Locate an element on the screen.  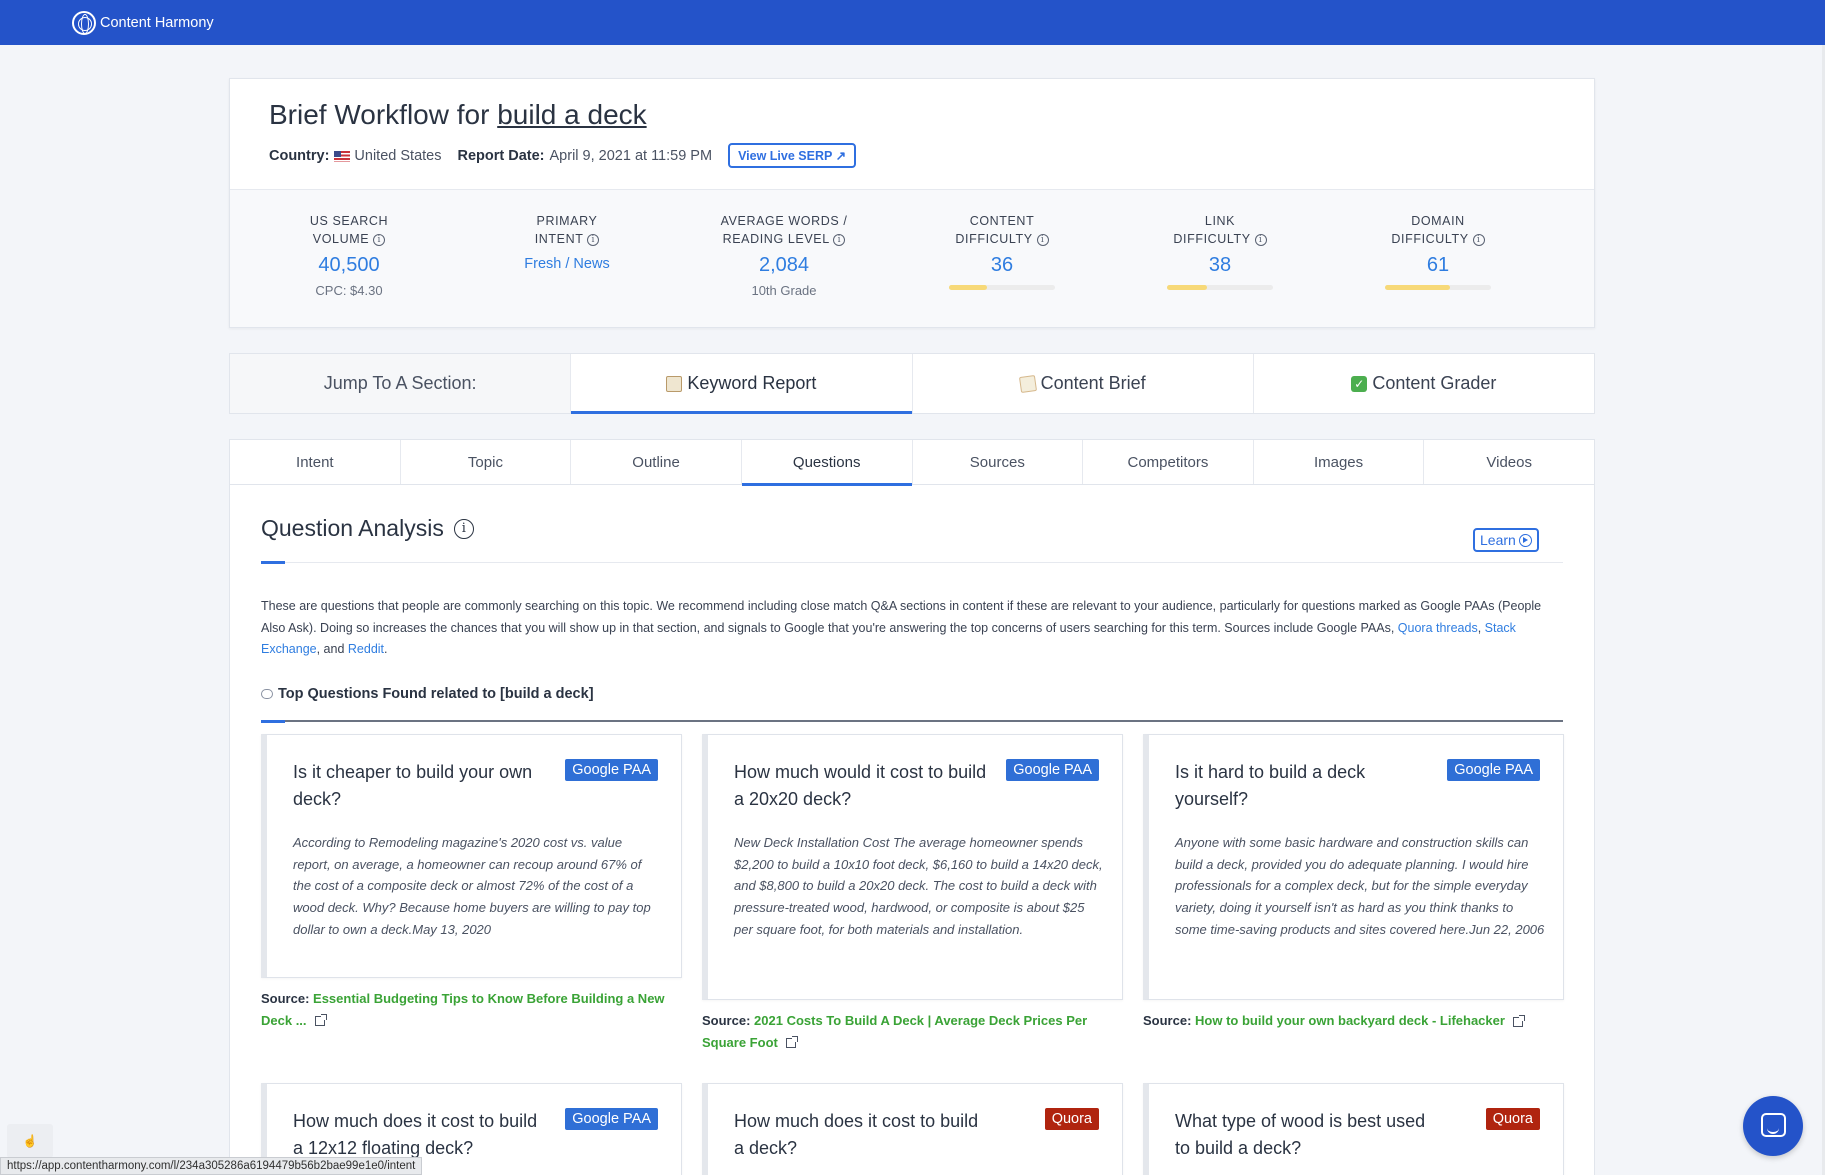
tab-outline: Outline is located at coordinates (656, 462).